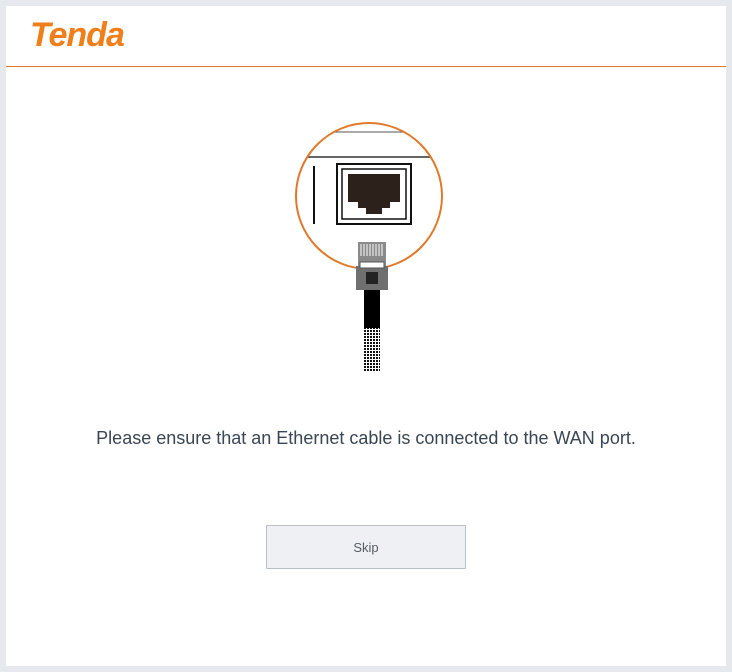 The image size is (732, 672). What do you see at coordinates (77, 35) in the screenshot?
I see `tenda-logo: Tenda` at bounding box center [77, 35].